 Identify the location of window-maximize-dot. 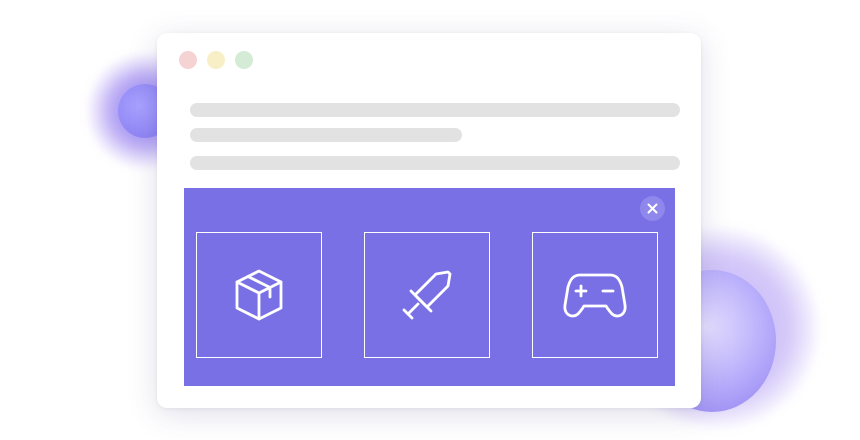
(244, 60).